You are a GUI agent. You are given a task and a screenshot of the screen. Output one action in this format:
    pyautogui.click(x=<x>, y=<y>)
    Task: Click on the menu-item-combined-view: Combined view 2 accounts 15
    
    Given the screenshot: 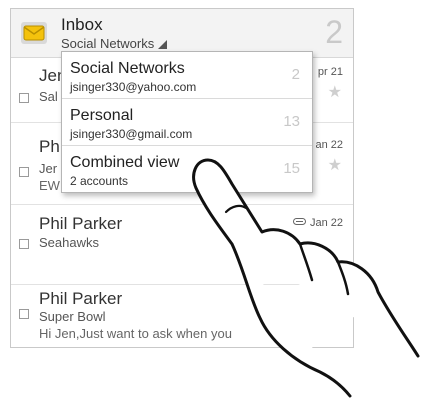 What is the action you would take?
    pyautogui.click(x=187, y=169)
    